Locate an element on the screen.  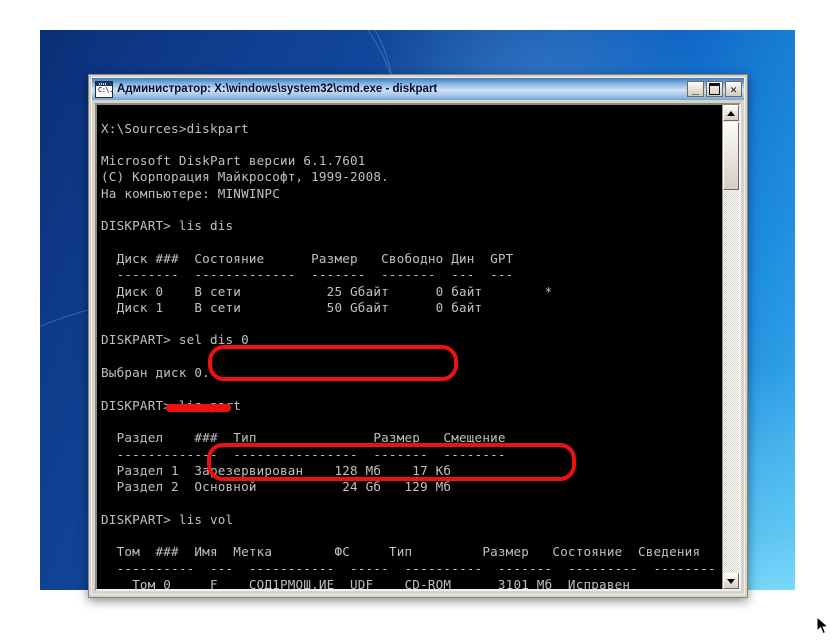
scroll-up-button is located at coordinates (731, 113).